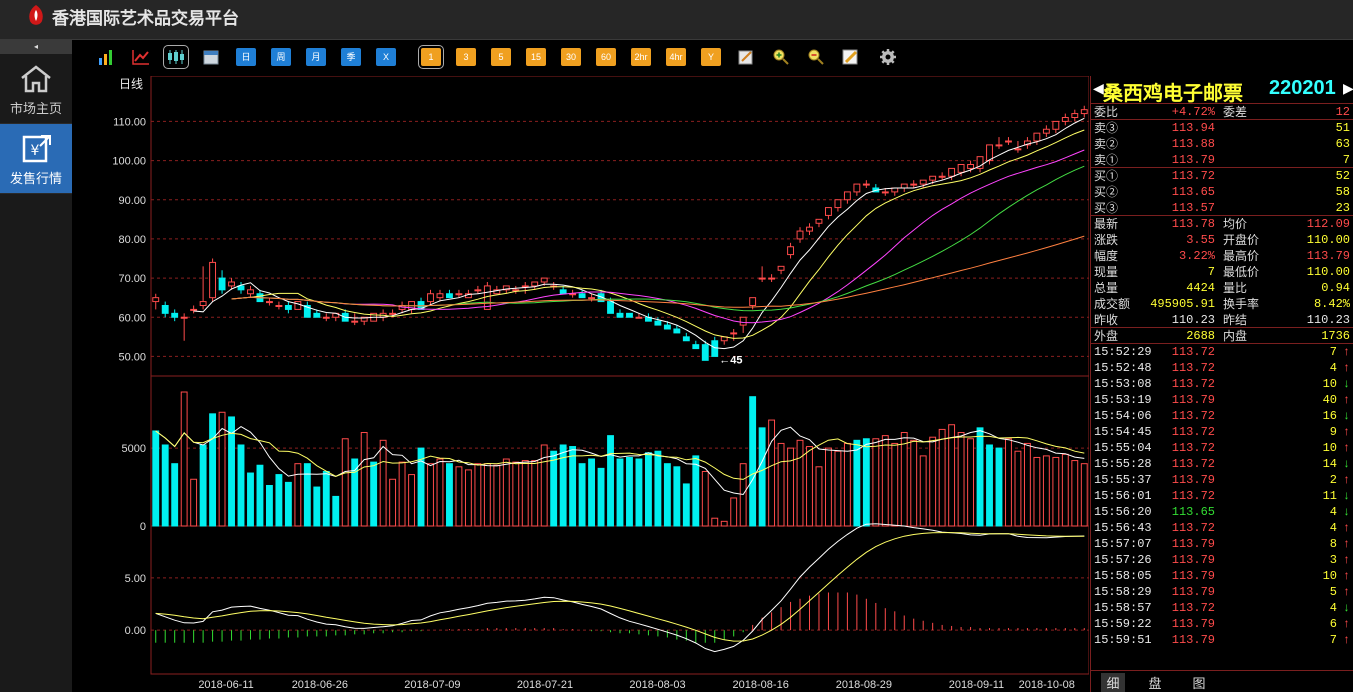 The image size is (1353, 692). What do you see at coordinates (281, 57) in the screenshot?
I see `period-week-button: 周` at bounding box center [281, 57].